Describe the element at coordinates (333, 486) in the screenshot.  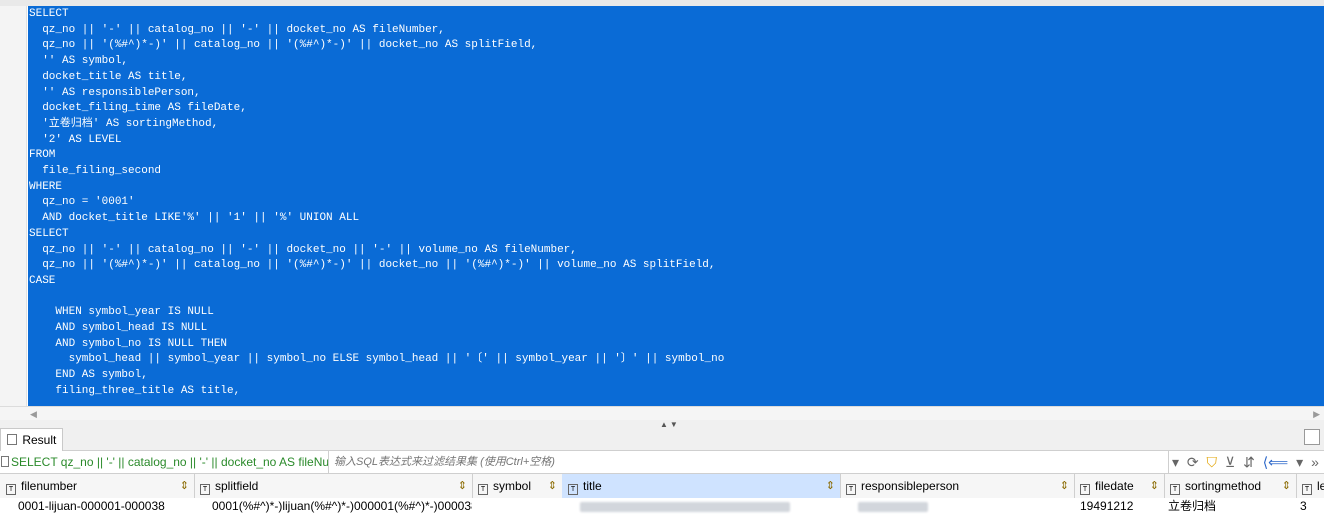
I see `column-header-splitfield: Tsplitfield ⇕` at that location.